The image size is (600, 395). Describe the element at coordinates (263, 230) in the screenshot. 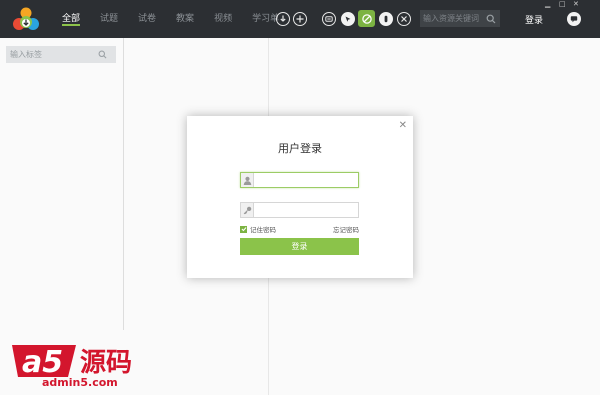

I see `remember-label: 记住密码` at that location.